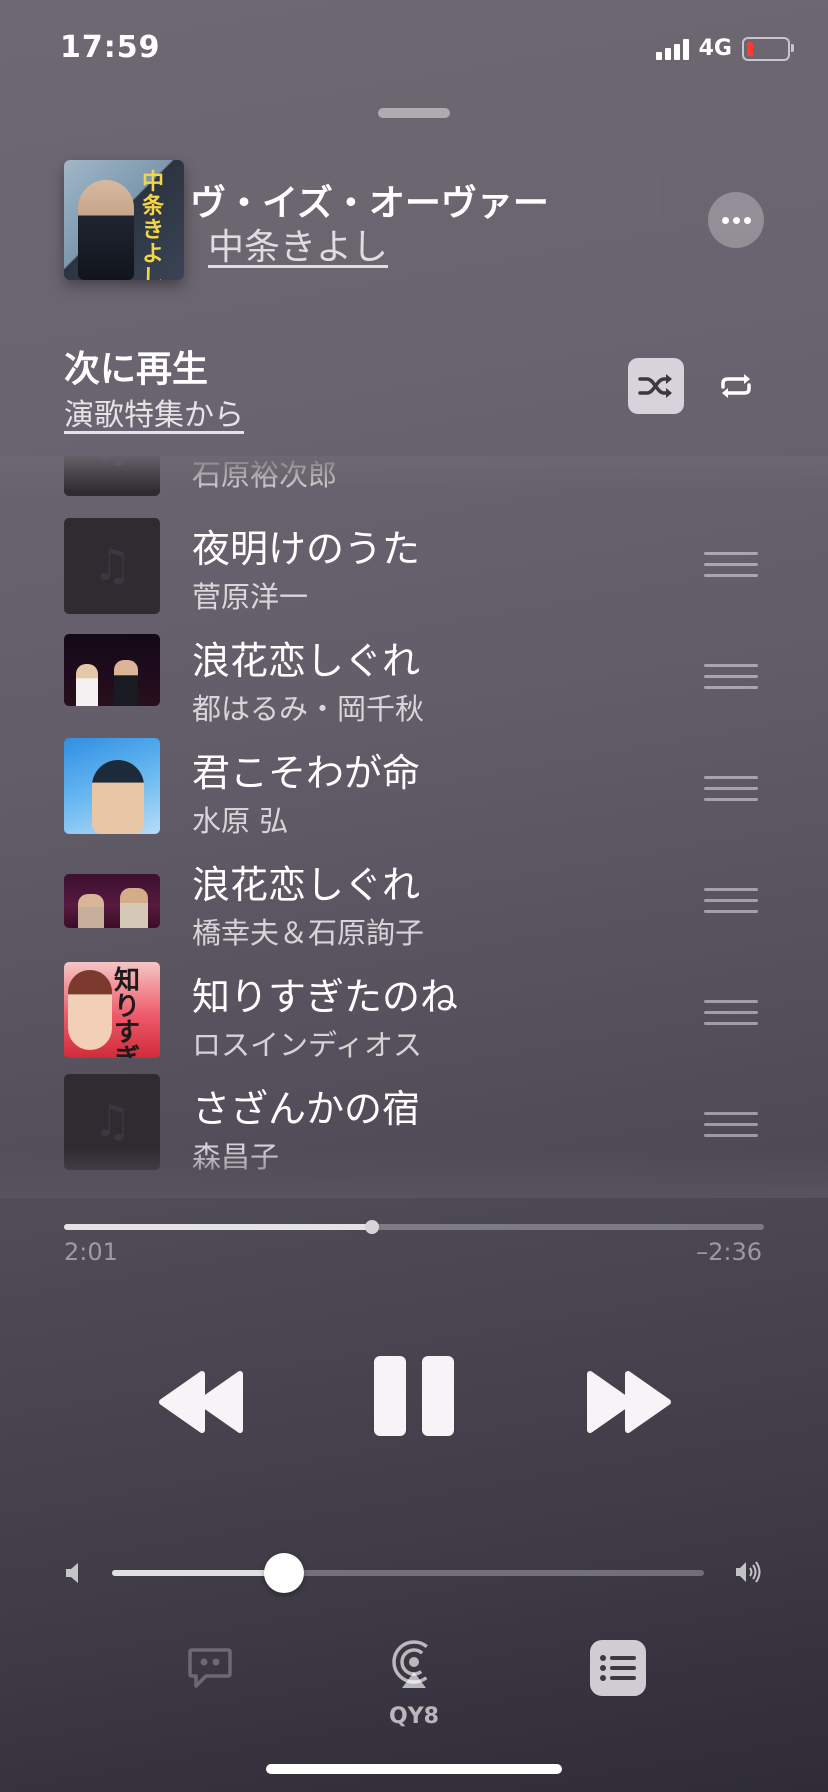 The height and width of the screenshot is (1792, 828). I want to click on battery-icon, so click(768, 48).